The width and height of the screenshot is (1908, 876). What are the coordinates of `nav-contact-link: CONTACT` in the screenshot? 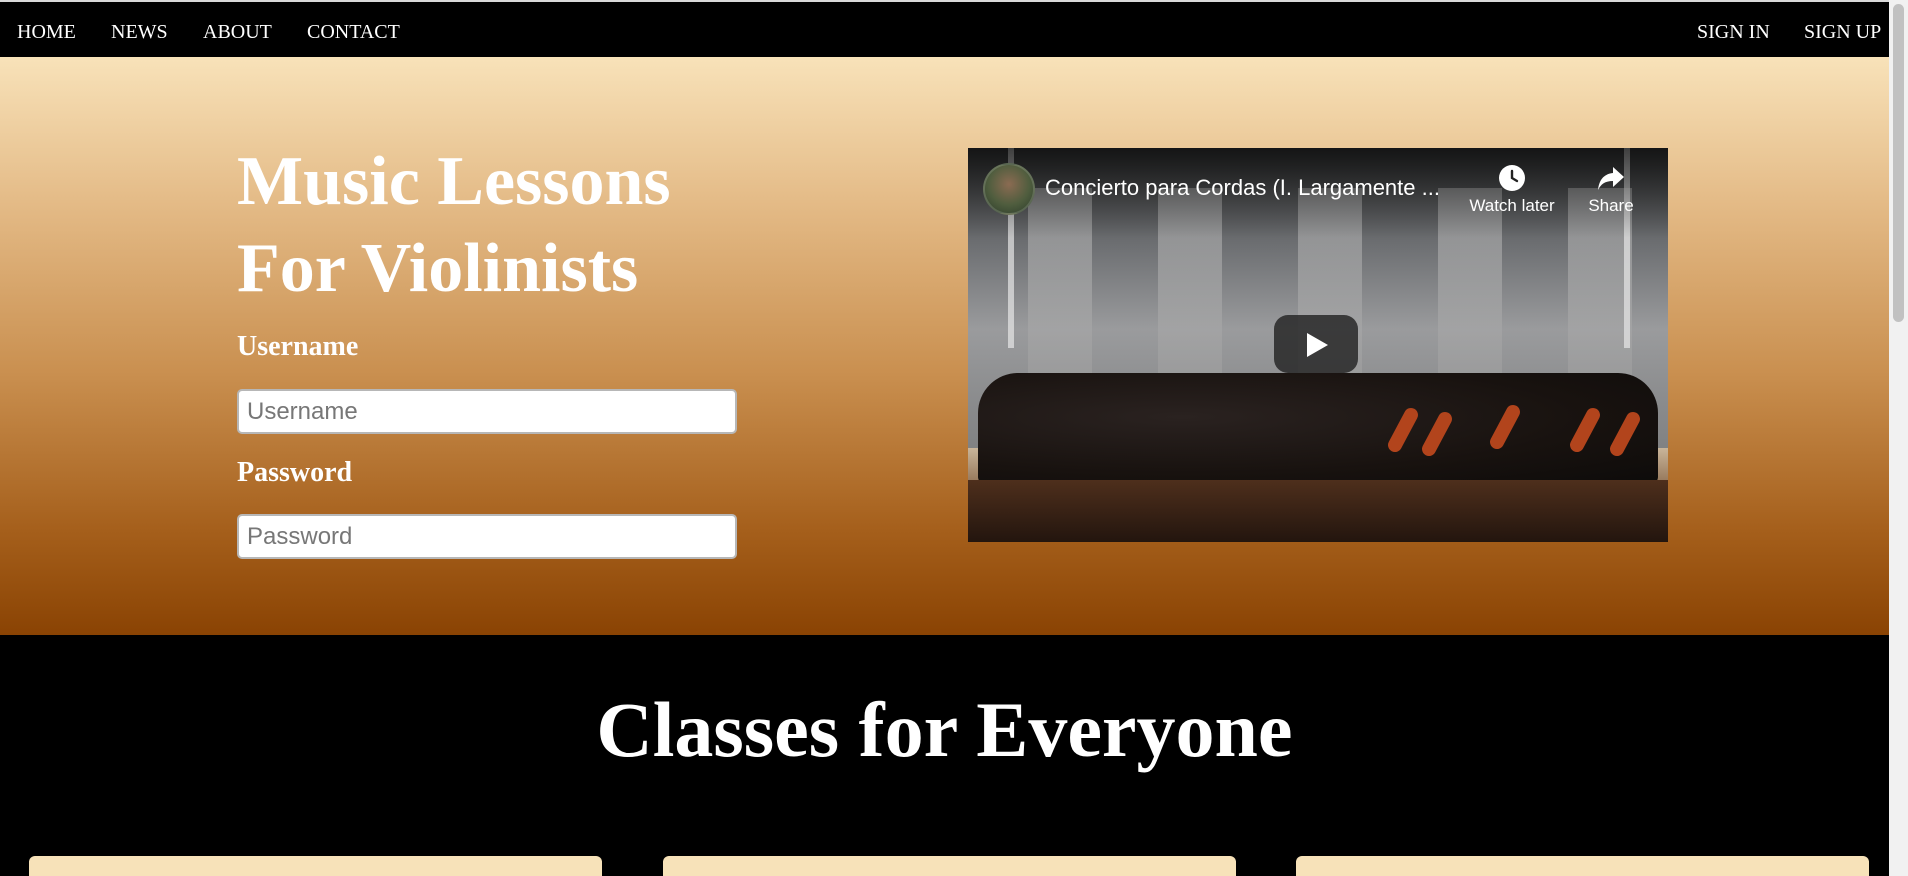 It's located at (353, 32).